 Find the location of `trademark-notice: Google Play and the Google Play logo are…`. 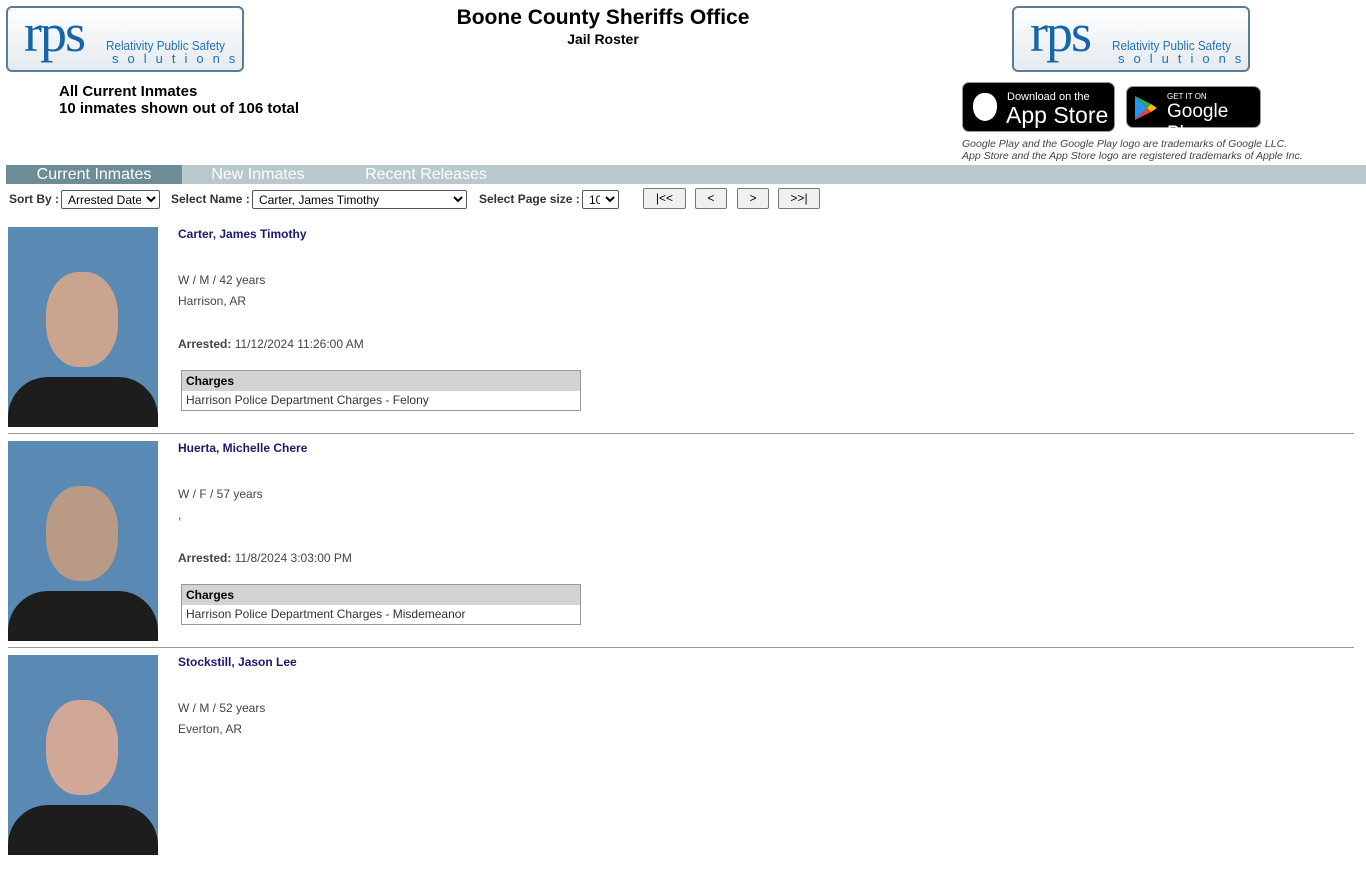

trademark-notice: Google Play and the Google Play logo are… is located at coordinates (1132, 150).